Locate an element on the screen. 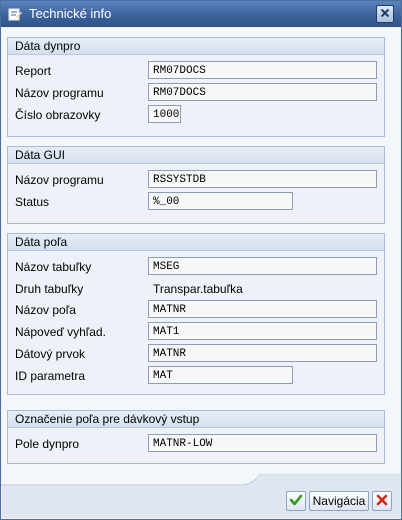  program-name-label: Názov programu is located at coordinates (59, 93).